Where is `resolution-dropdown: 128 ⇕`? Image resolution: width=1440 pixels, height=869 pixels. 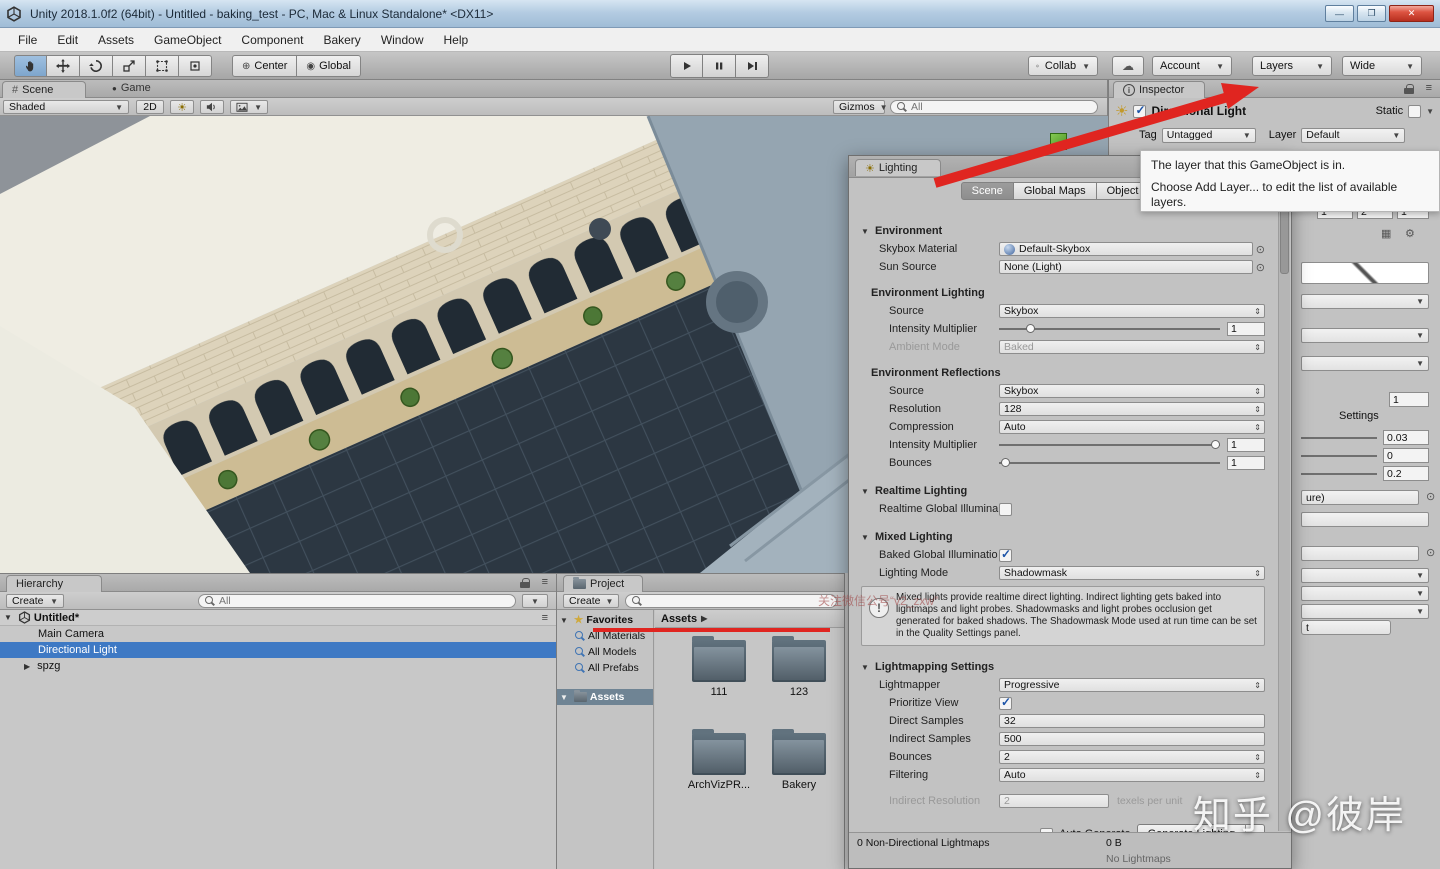
resolution-dropdown: 128 ⇕ is located at coordinates (1132, 409).